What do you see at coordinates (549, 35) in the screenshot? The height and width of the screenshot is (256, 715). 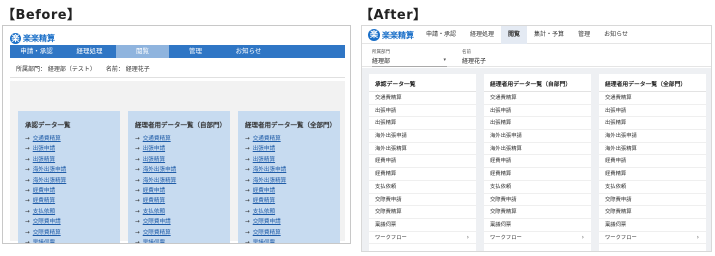 I see `after-nav-item-budget: 集計・予算` at bounding box center [549, 35].